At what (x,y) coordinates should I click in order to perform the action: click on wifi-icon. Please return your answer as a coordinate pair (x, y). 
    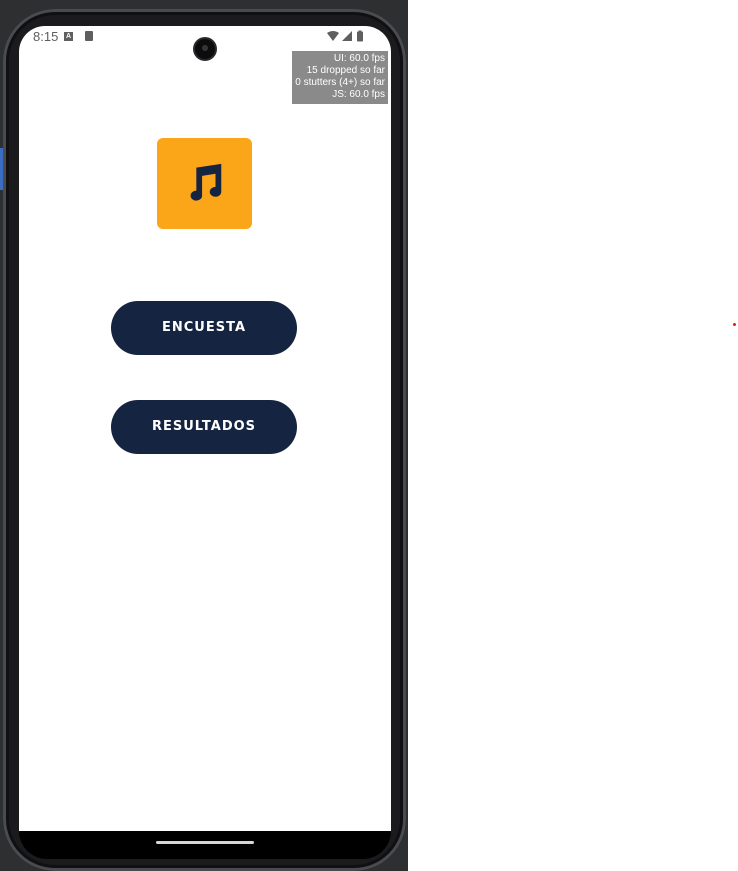
    Looking at the image, I should click on (333, 36).